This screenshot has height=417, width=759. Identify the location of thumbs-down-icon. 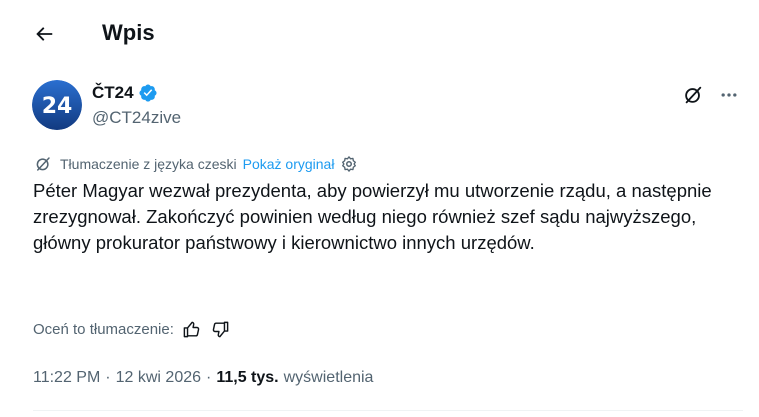
(221, 329).